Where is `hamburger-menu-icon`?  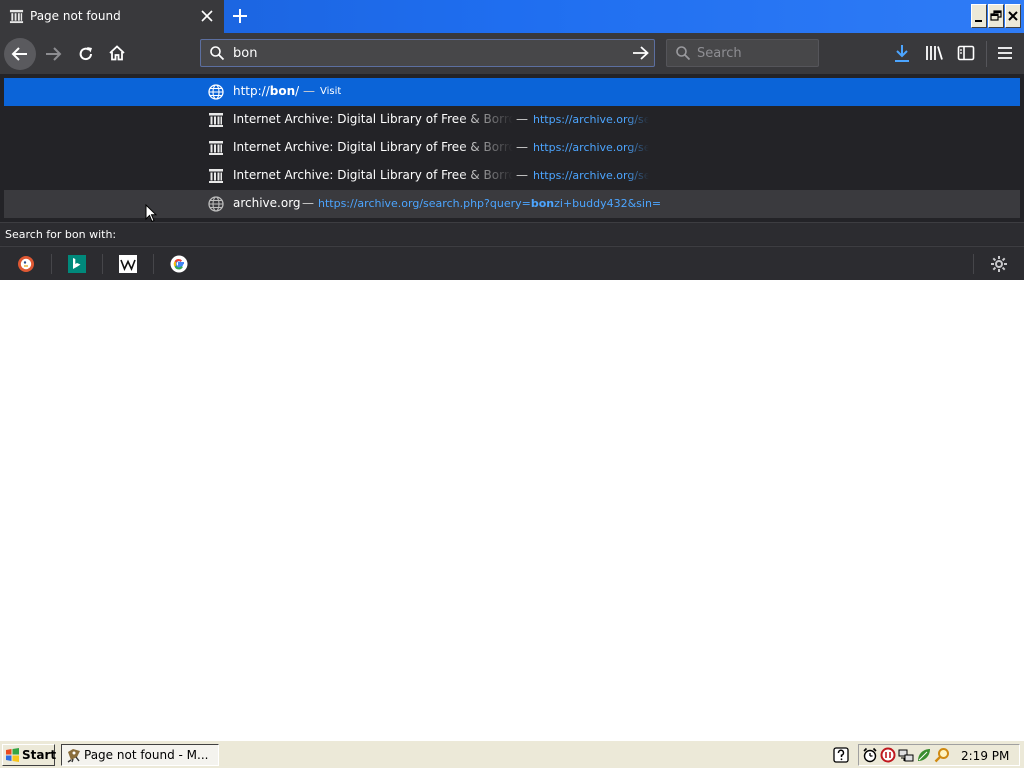 hamburger-menu-icon is located at coordinates (1005, 53).